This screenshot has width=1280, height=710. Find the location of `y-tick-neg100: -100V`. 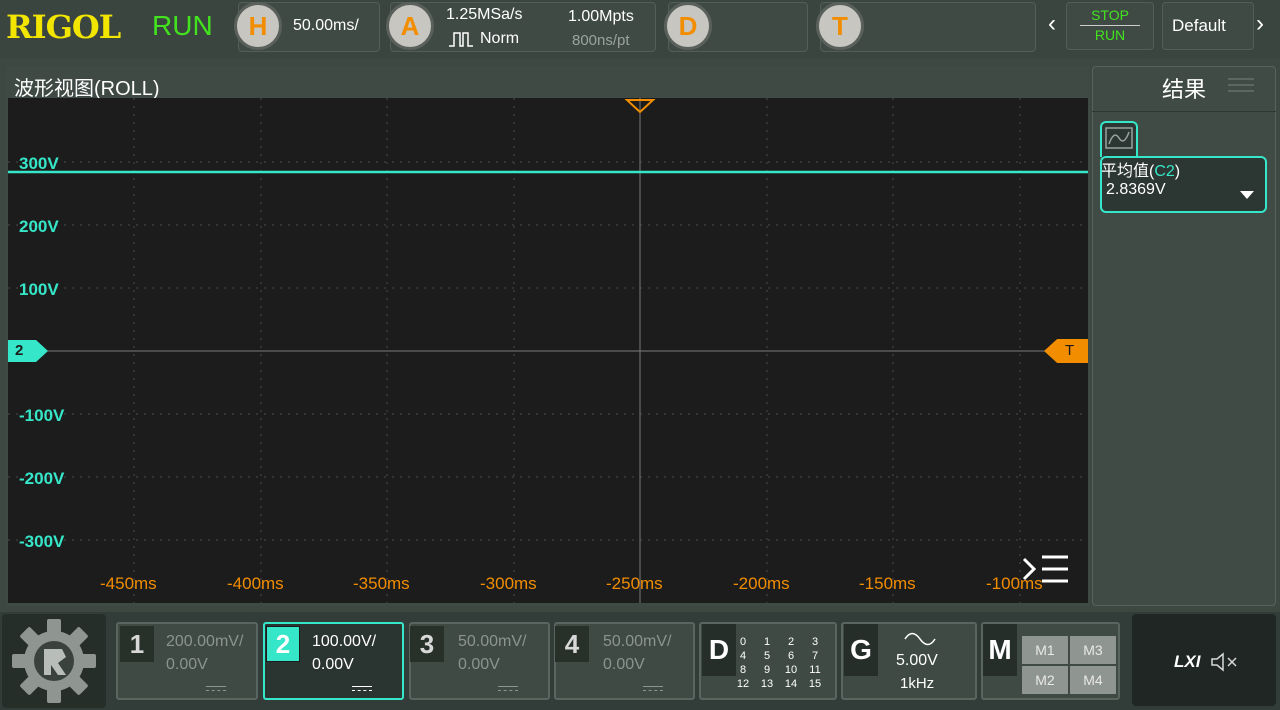

y-tick-neg100: -100V is located at coordinates (42, 415).